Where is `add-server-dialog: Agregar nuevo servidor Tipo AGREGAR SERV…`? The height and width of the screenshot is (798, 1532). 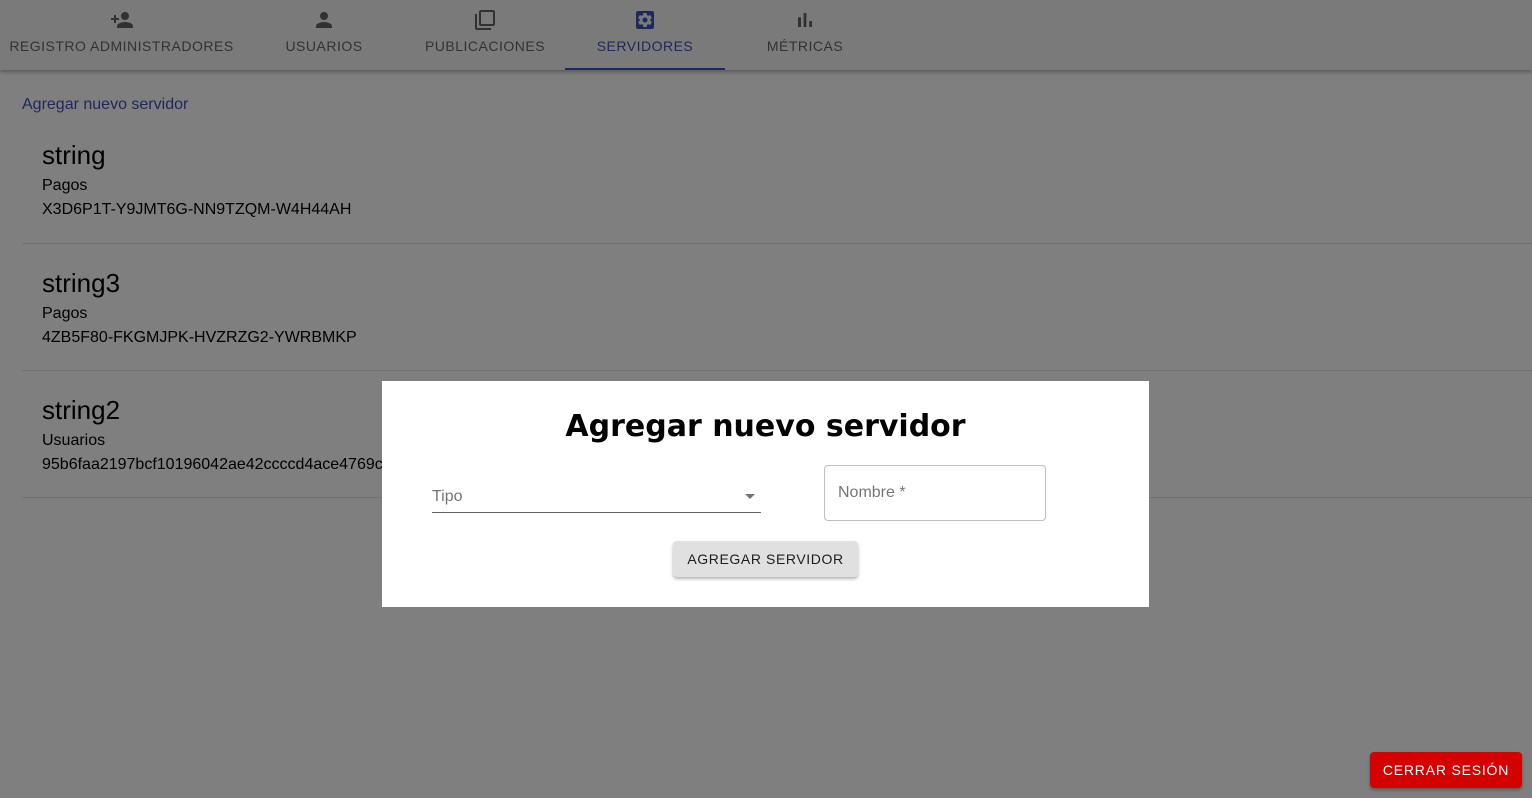
add-server-dialog: Agregar nuevo servidor Tipo AGREGAR SERV… is located at coordinates (765, 494).